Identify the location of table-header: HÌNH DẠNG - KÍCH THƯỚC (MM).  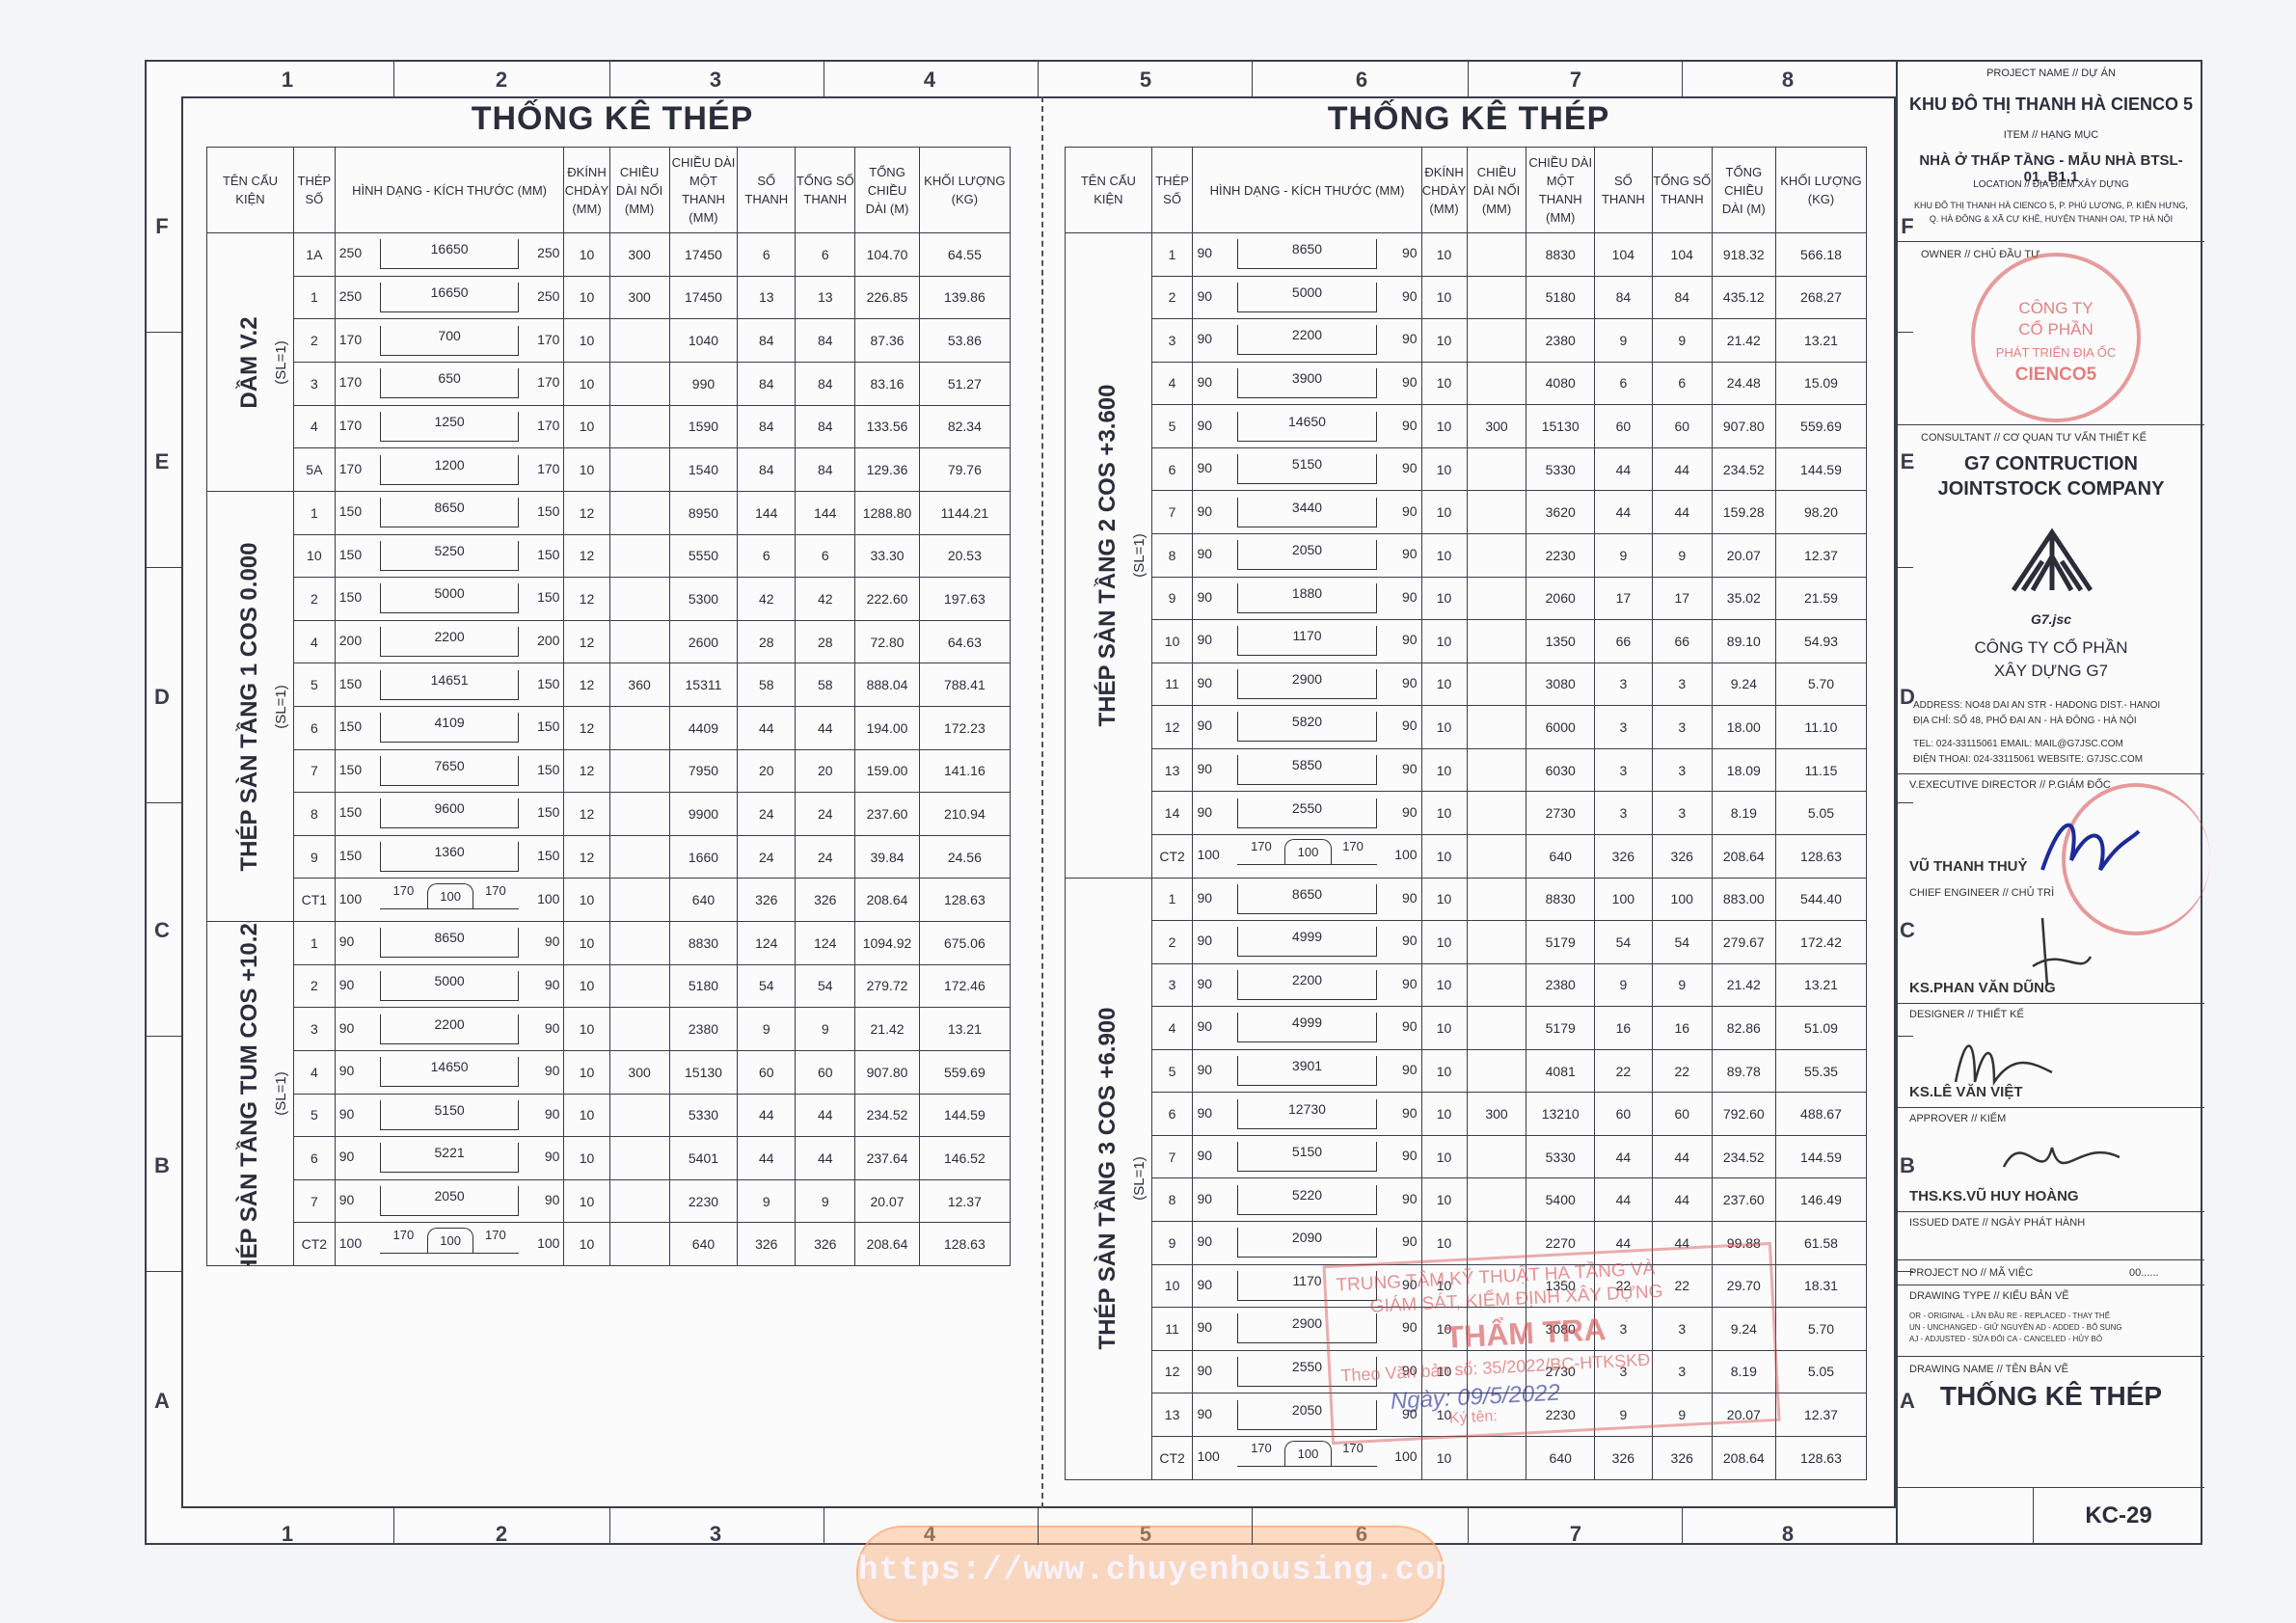
(1307, 190).